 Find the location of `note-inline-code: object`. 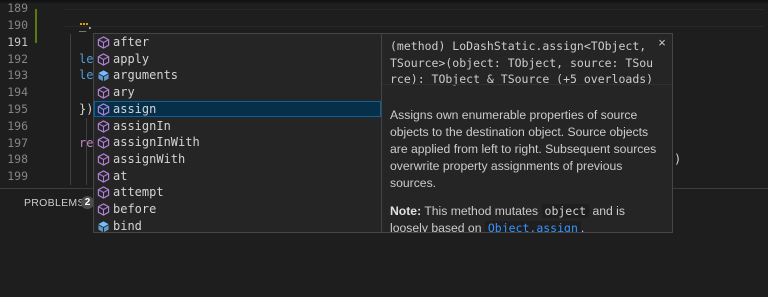

note-inline-code: object is located at coordinates (565, 211).